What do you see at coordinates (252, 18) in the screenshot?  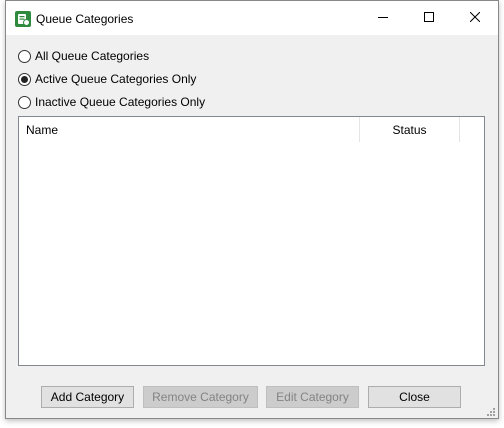 I see `title-bar: Queue Categories` at bounding box center [252, 18].